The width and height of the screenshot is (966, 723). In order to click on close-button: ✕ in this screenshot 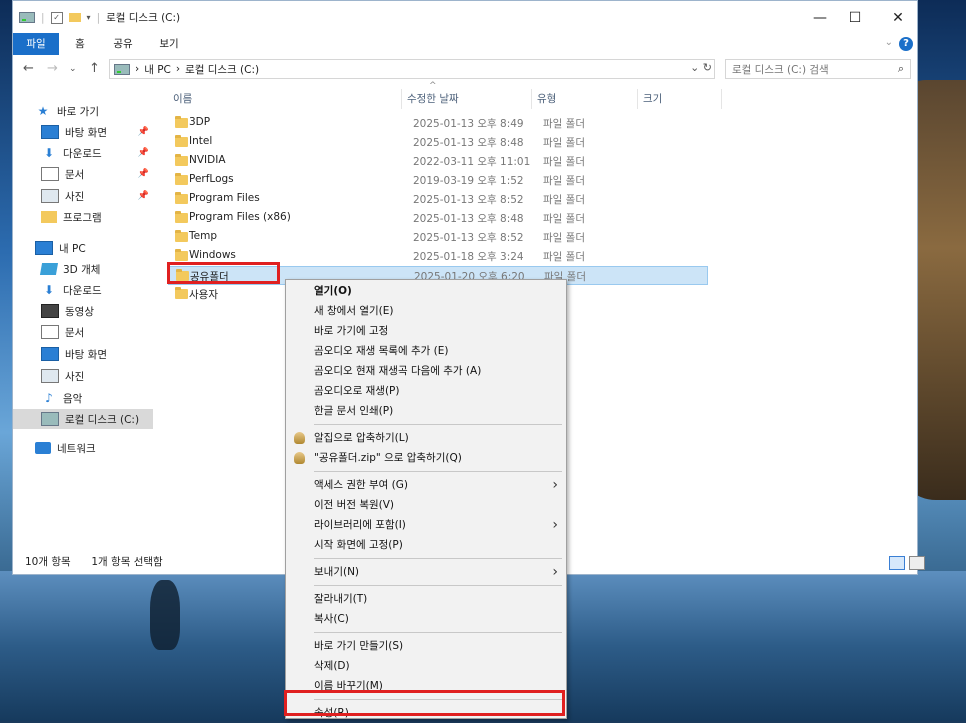, I will do `click(898, 18)`.